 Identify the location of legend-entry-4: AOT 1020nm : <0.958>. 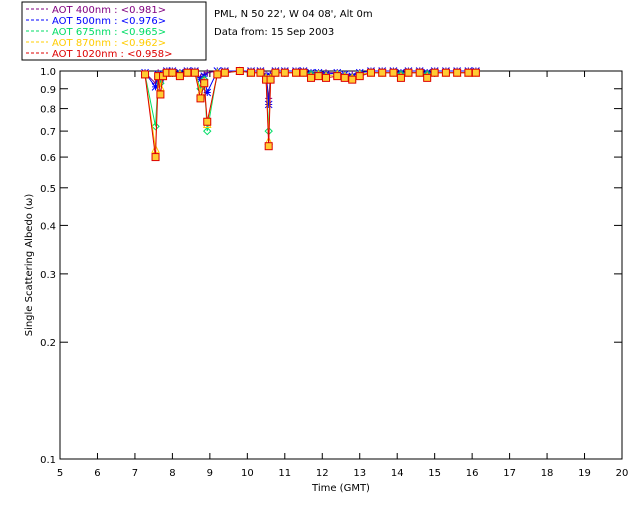
(112, 54).